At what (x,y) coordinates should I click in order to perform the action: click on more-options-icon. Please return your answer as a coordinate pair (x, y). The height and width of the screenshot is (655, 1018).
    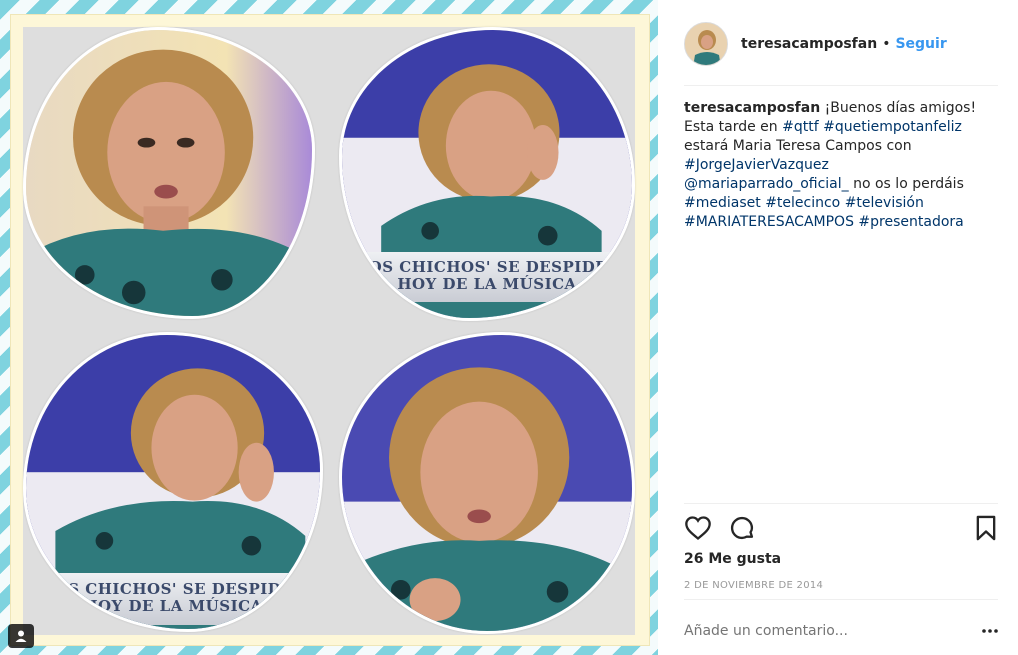
    Looking at the image, I should click on (990, 631).